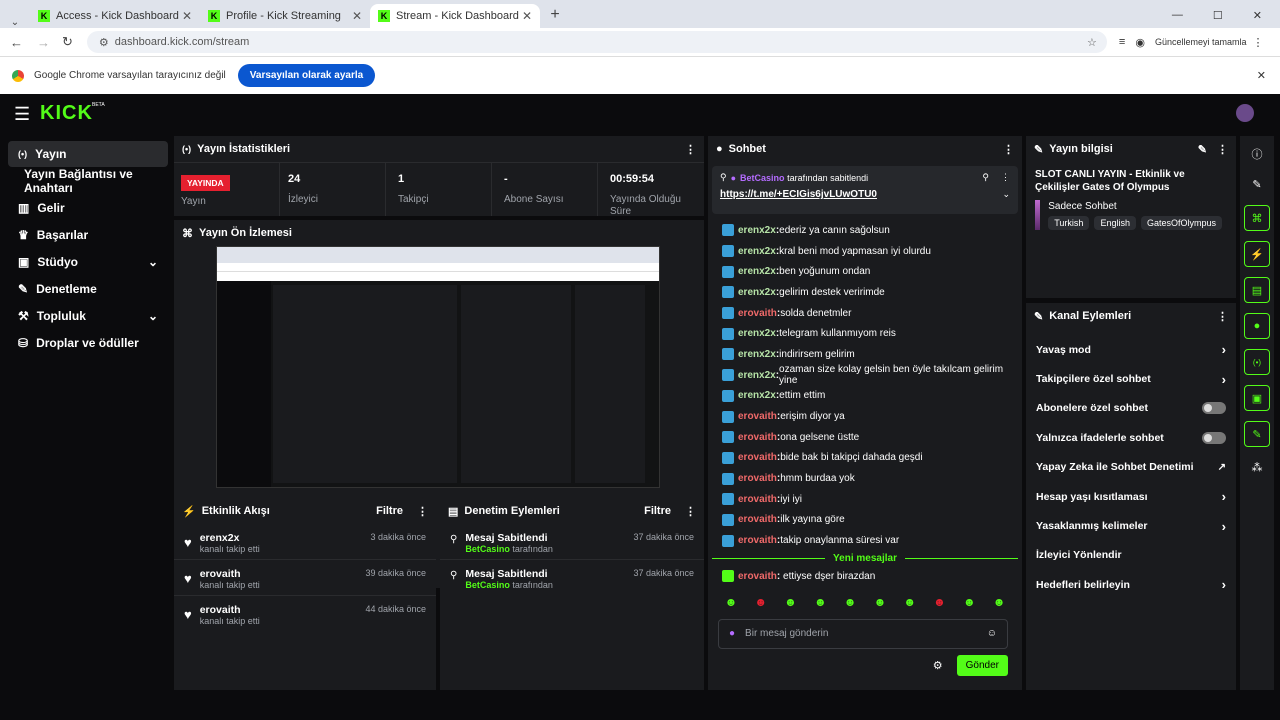 The width and height of the screenshot is (1280, 720). What do you see at coordinates (1245, 113) in the screenshot?
I see `avatar` at bounding box center [1245, 113].